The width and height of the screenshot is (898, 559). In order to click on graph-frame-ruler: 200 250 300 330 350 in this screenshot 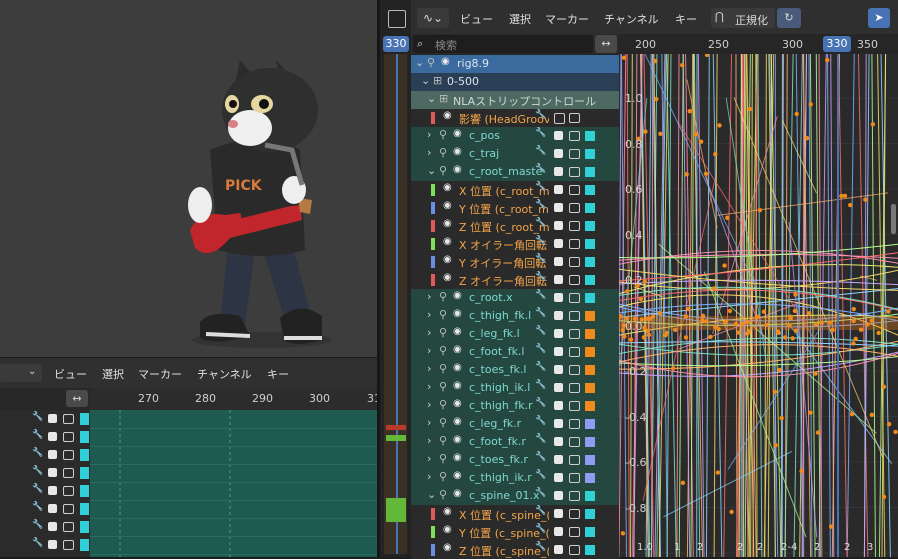, I will do `click(758, 44)`.